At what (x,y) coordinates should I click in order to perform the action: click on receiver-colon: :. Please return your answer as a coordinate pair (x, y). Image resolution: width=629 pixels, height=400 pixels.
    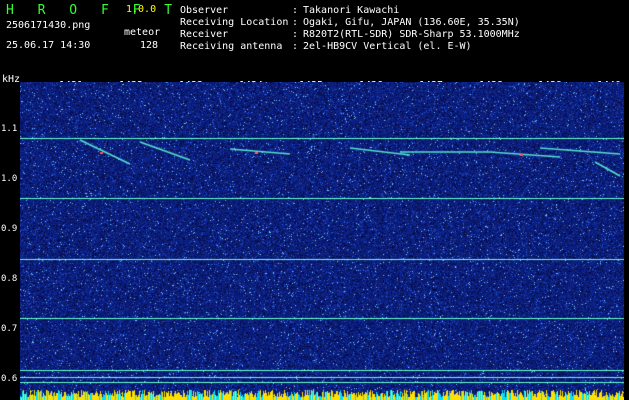
    Looking at the image, I should click on (295, 34).